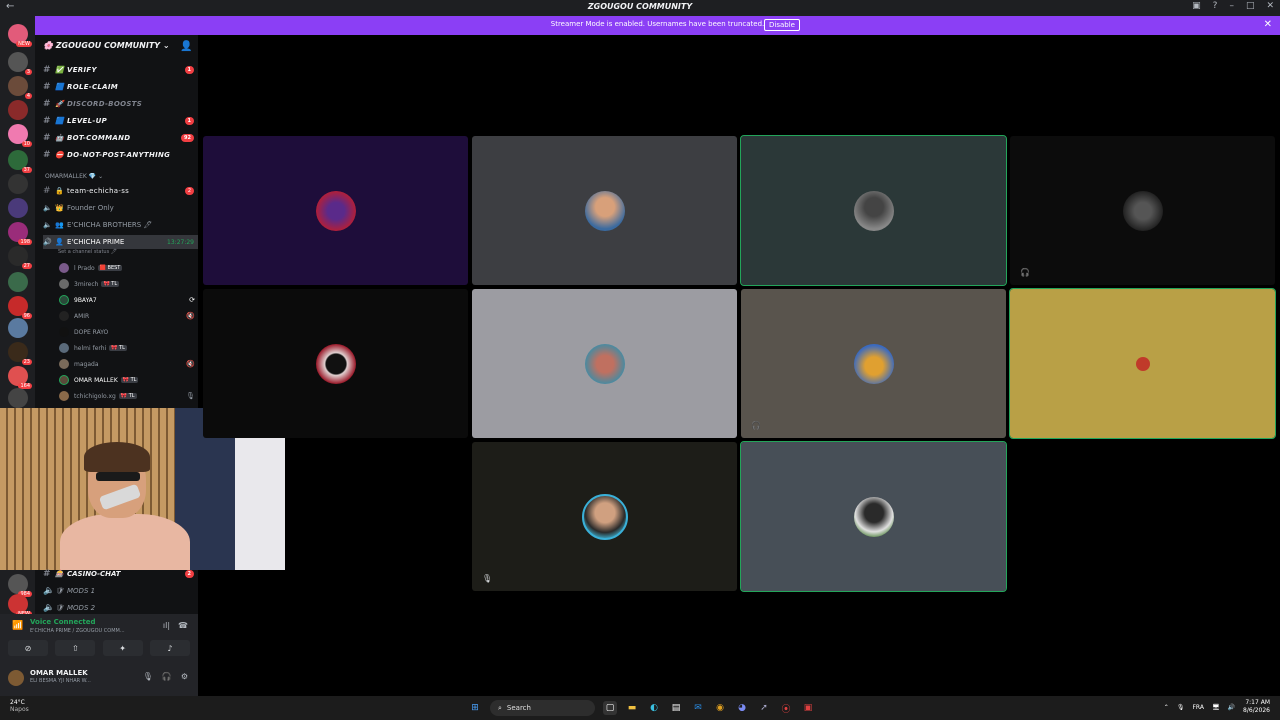 The height and width of the screenshot is (720, 1280). What do you see at coordinates (808, 708) in the screenshot?
I see `recording-app-icon: ▣` at bounding box center [808, 708].